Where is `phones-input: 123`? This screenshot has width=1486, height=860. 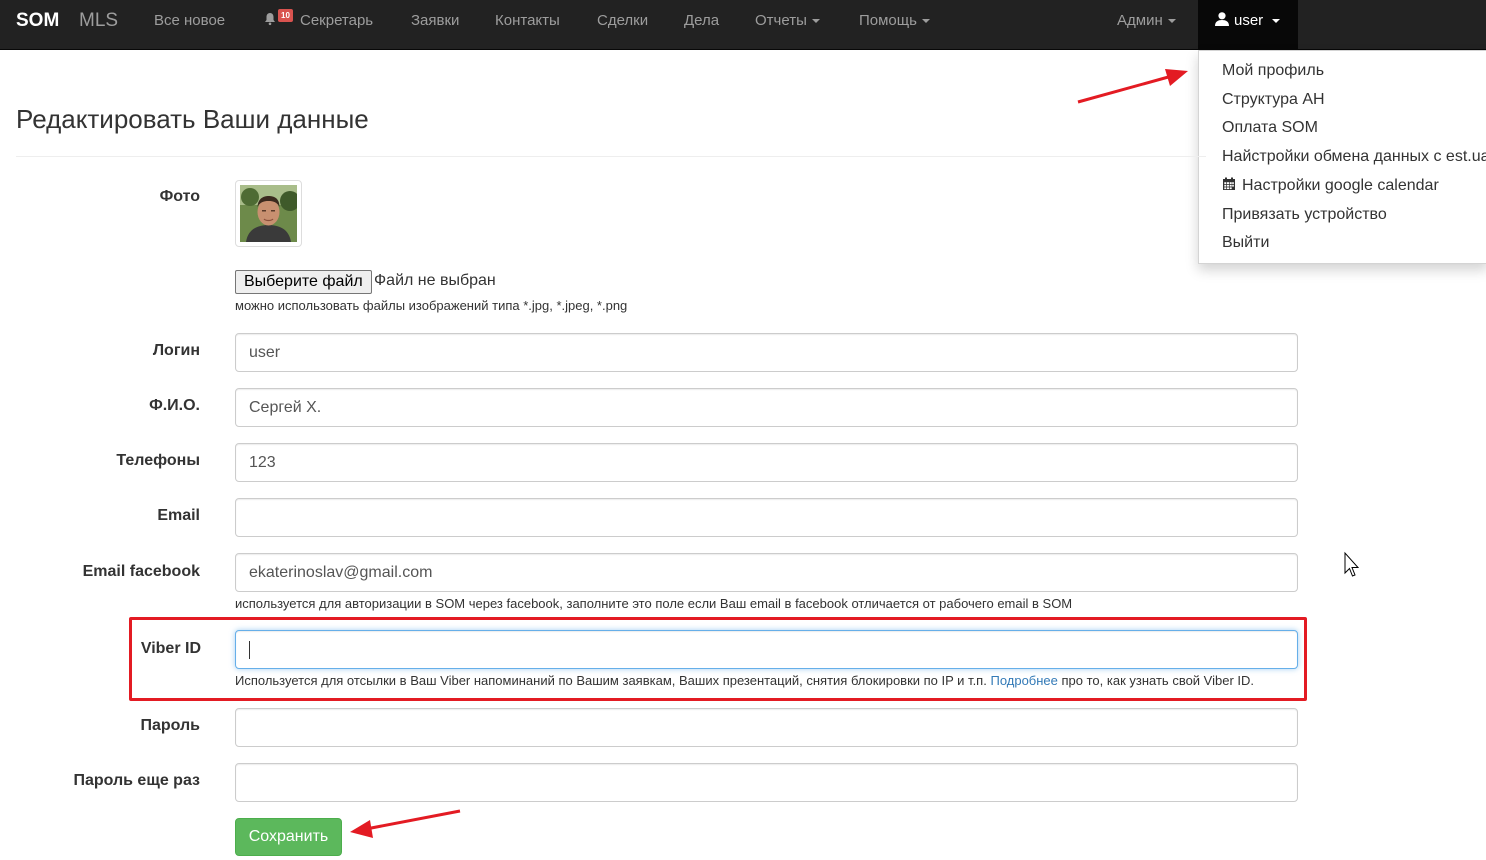 phones-input: 123 is located at coordinates (766, 462).